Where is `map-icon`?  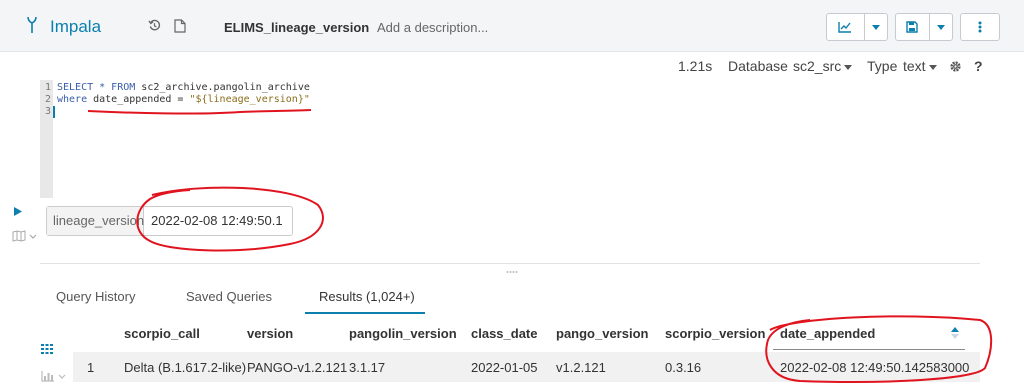
map-icon is located at coordinates (25, 236).